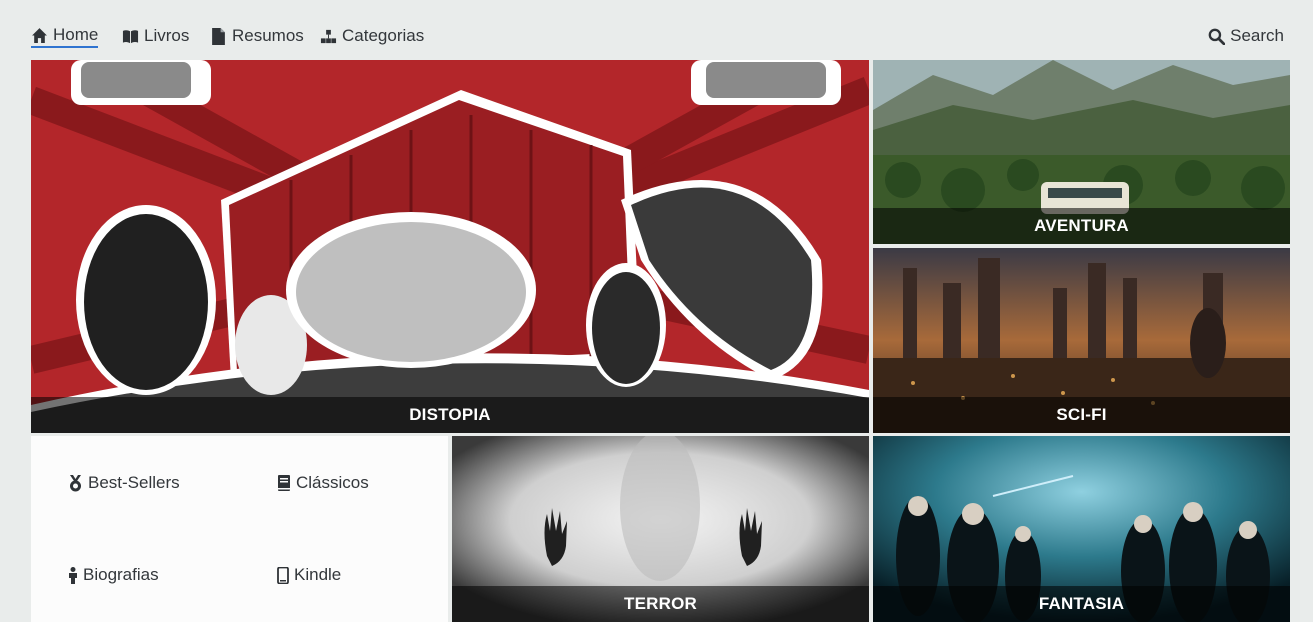 The width and height of the screenshot is (1313, 622). What do you see at coordinates (167, 35) in the screenshot?
I see `nav-livros-label: Livros` at bounding box center [167, 35].